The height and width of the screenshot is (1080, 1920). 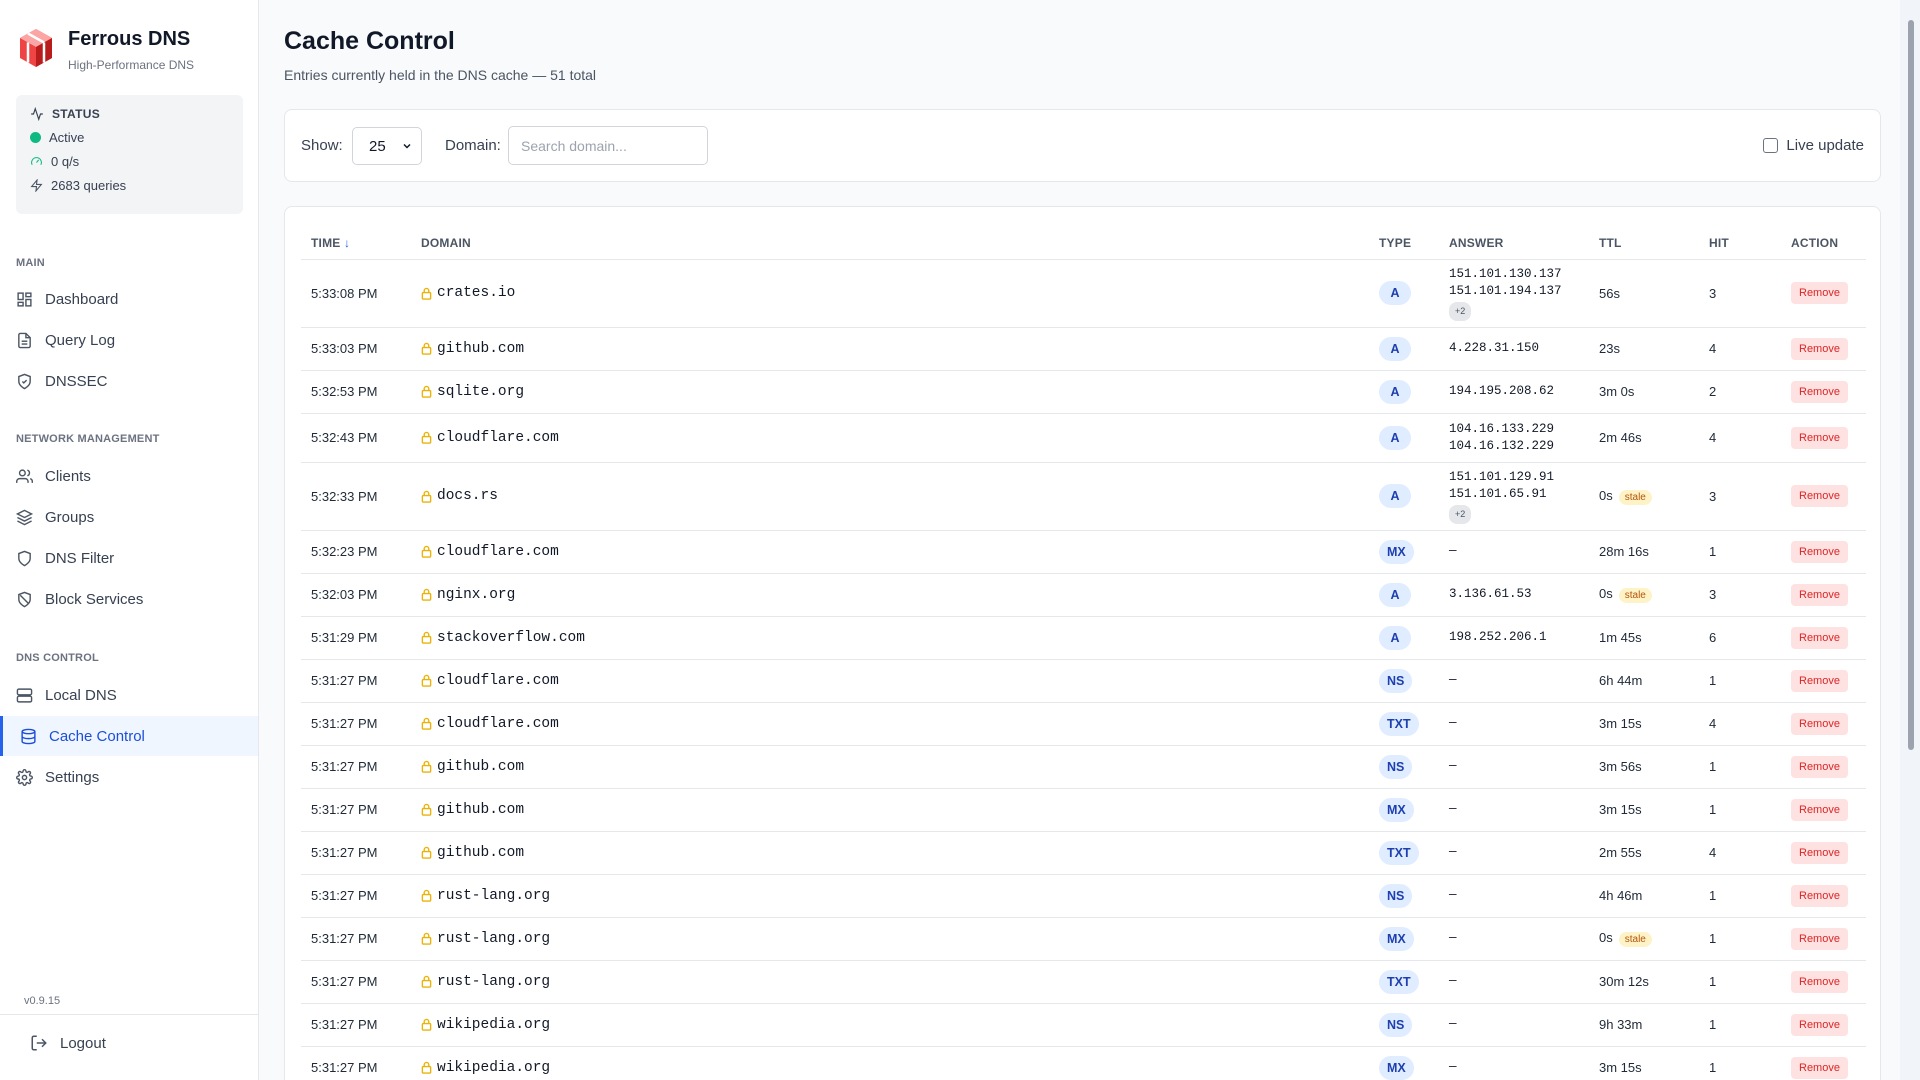 What do you see at coordinates (24, 599) in the screenshot?
I see `shield-off-icon` at bounding box center [24, 599].